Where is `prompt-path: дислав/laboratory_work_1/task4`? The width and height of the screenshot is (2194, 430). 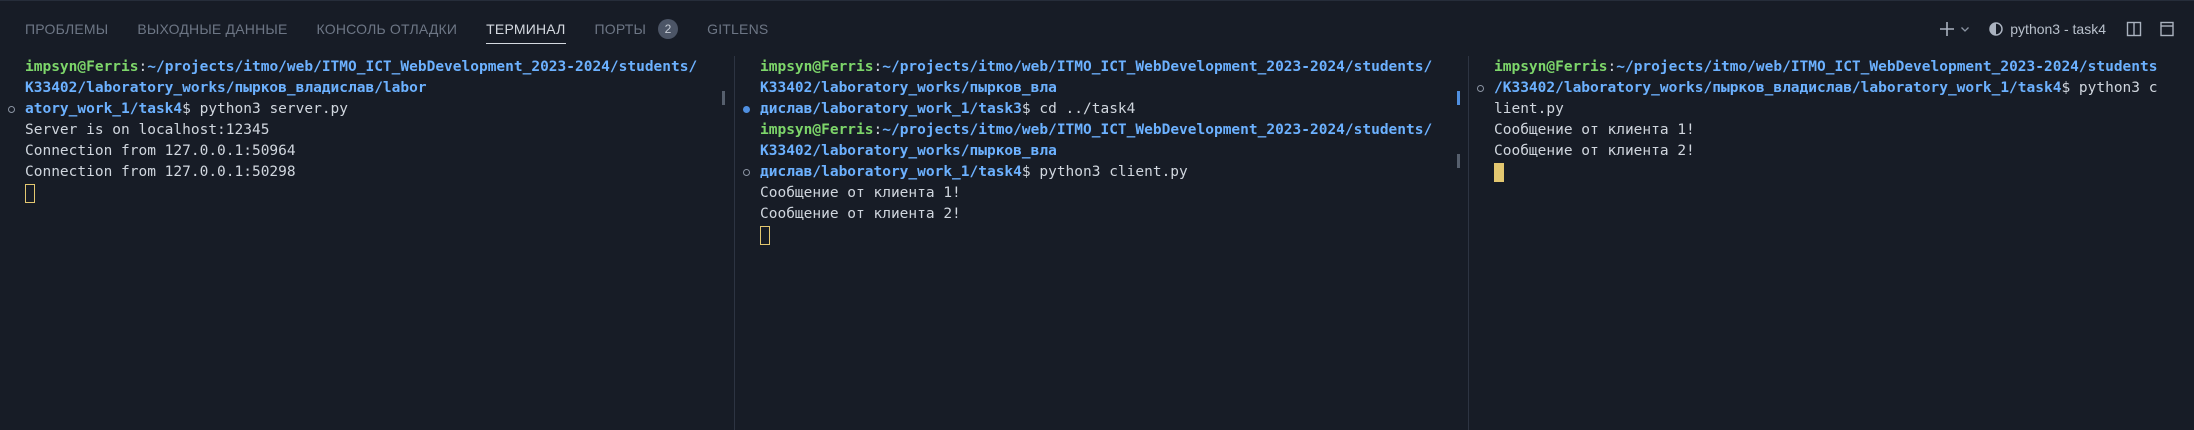
prompt-path: дислав/laboratory_work_1/task4 is located at coordinates (891, 172).